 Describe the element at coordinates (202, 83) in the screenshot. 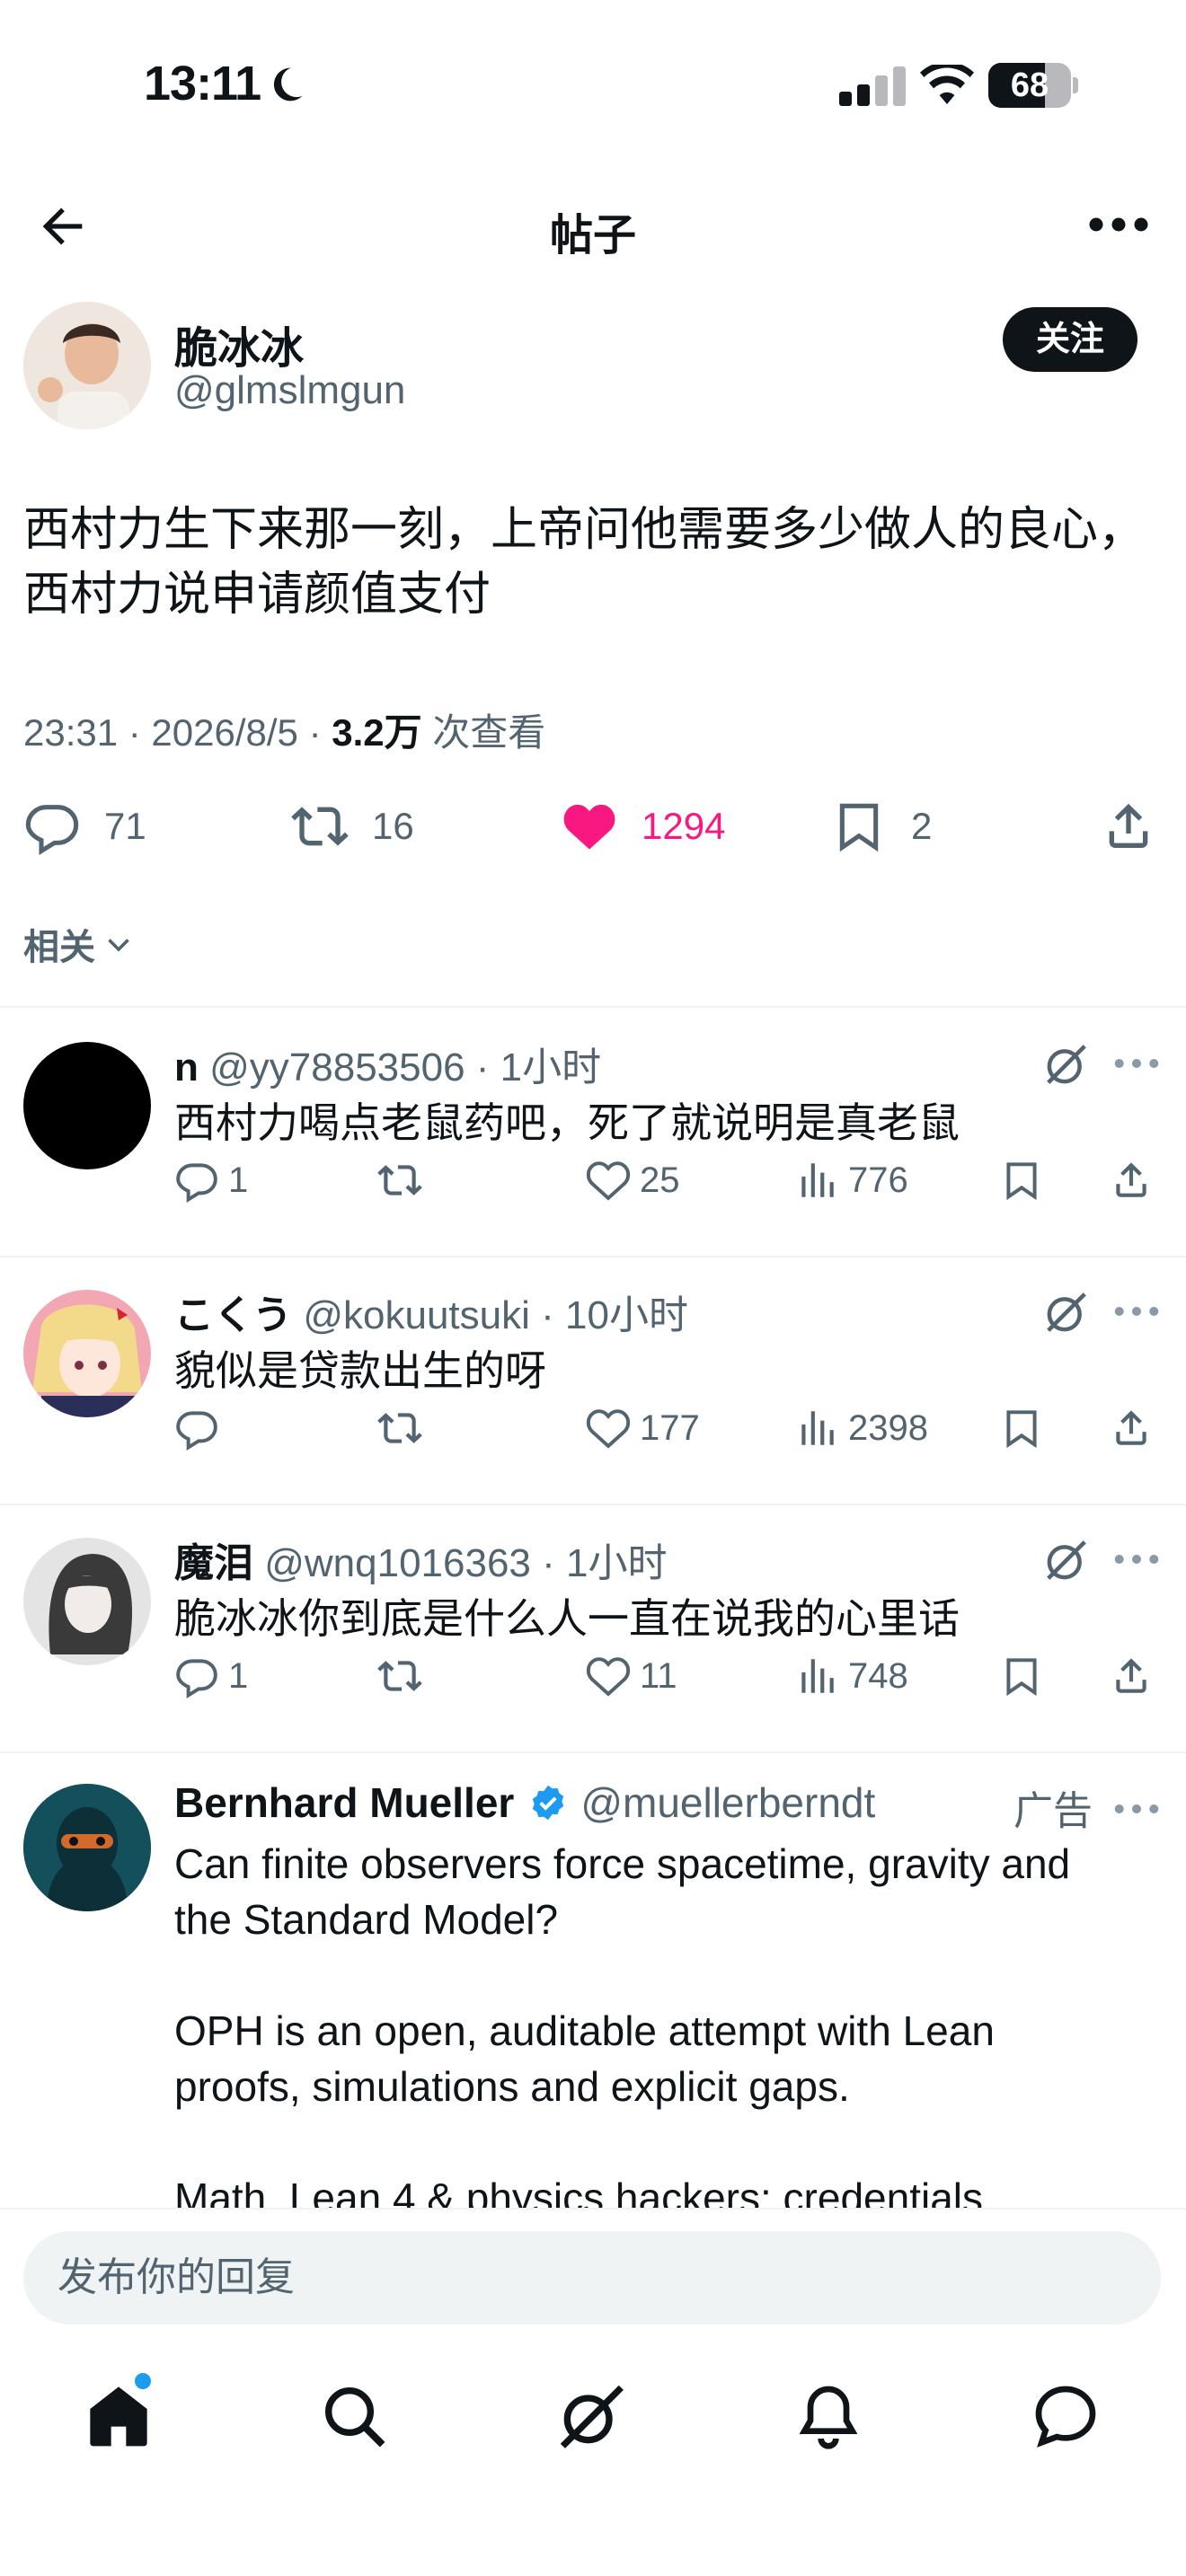

I see `status-time: 13:11` at that location.